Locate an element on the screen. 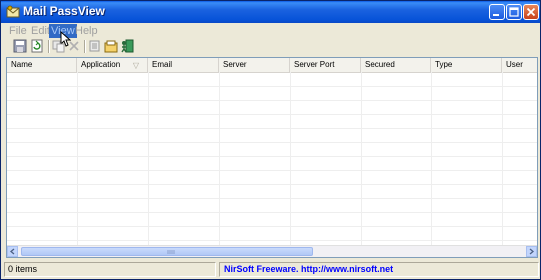 The image size is (541, 280). select-all-icon is located at coordinates (95, 46).